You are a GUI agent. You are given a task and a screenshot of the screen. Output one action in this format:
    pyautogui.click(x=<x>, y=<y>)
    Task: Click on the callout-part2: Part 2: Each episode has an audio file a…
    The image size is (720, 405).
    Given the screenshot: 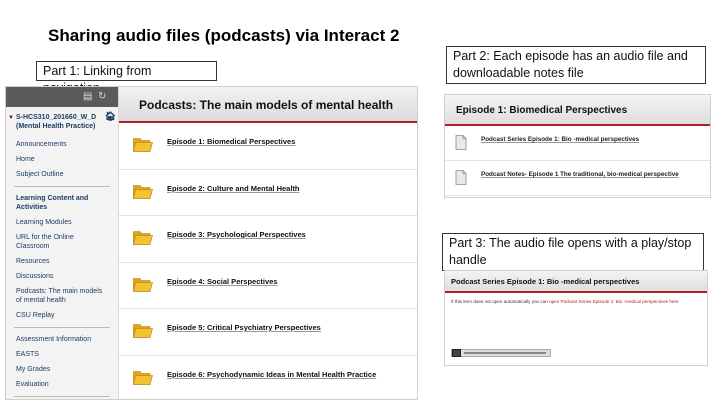 What is the action you would take?
    pyautogui.click(x=576, y=65)
    